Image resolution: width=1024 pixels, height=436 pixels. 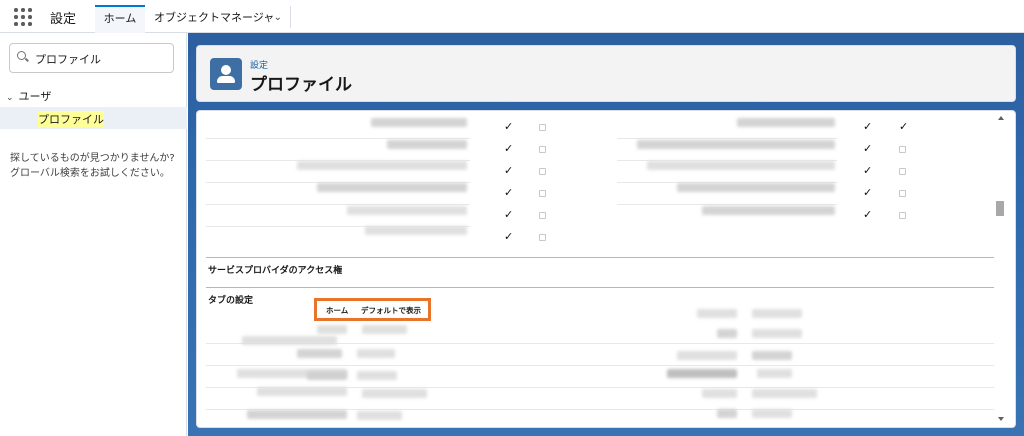 What do you see at coordinates (68, 59) in the screenshot?
I see `search-input: プロファイル` at bounding box center [68, 59].